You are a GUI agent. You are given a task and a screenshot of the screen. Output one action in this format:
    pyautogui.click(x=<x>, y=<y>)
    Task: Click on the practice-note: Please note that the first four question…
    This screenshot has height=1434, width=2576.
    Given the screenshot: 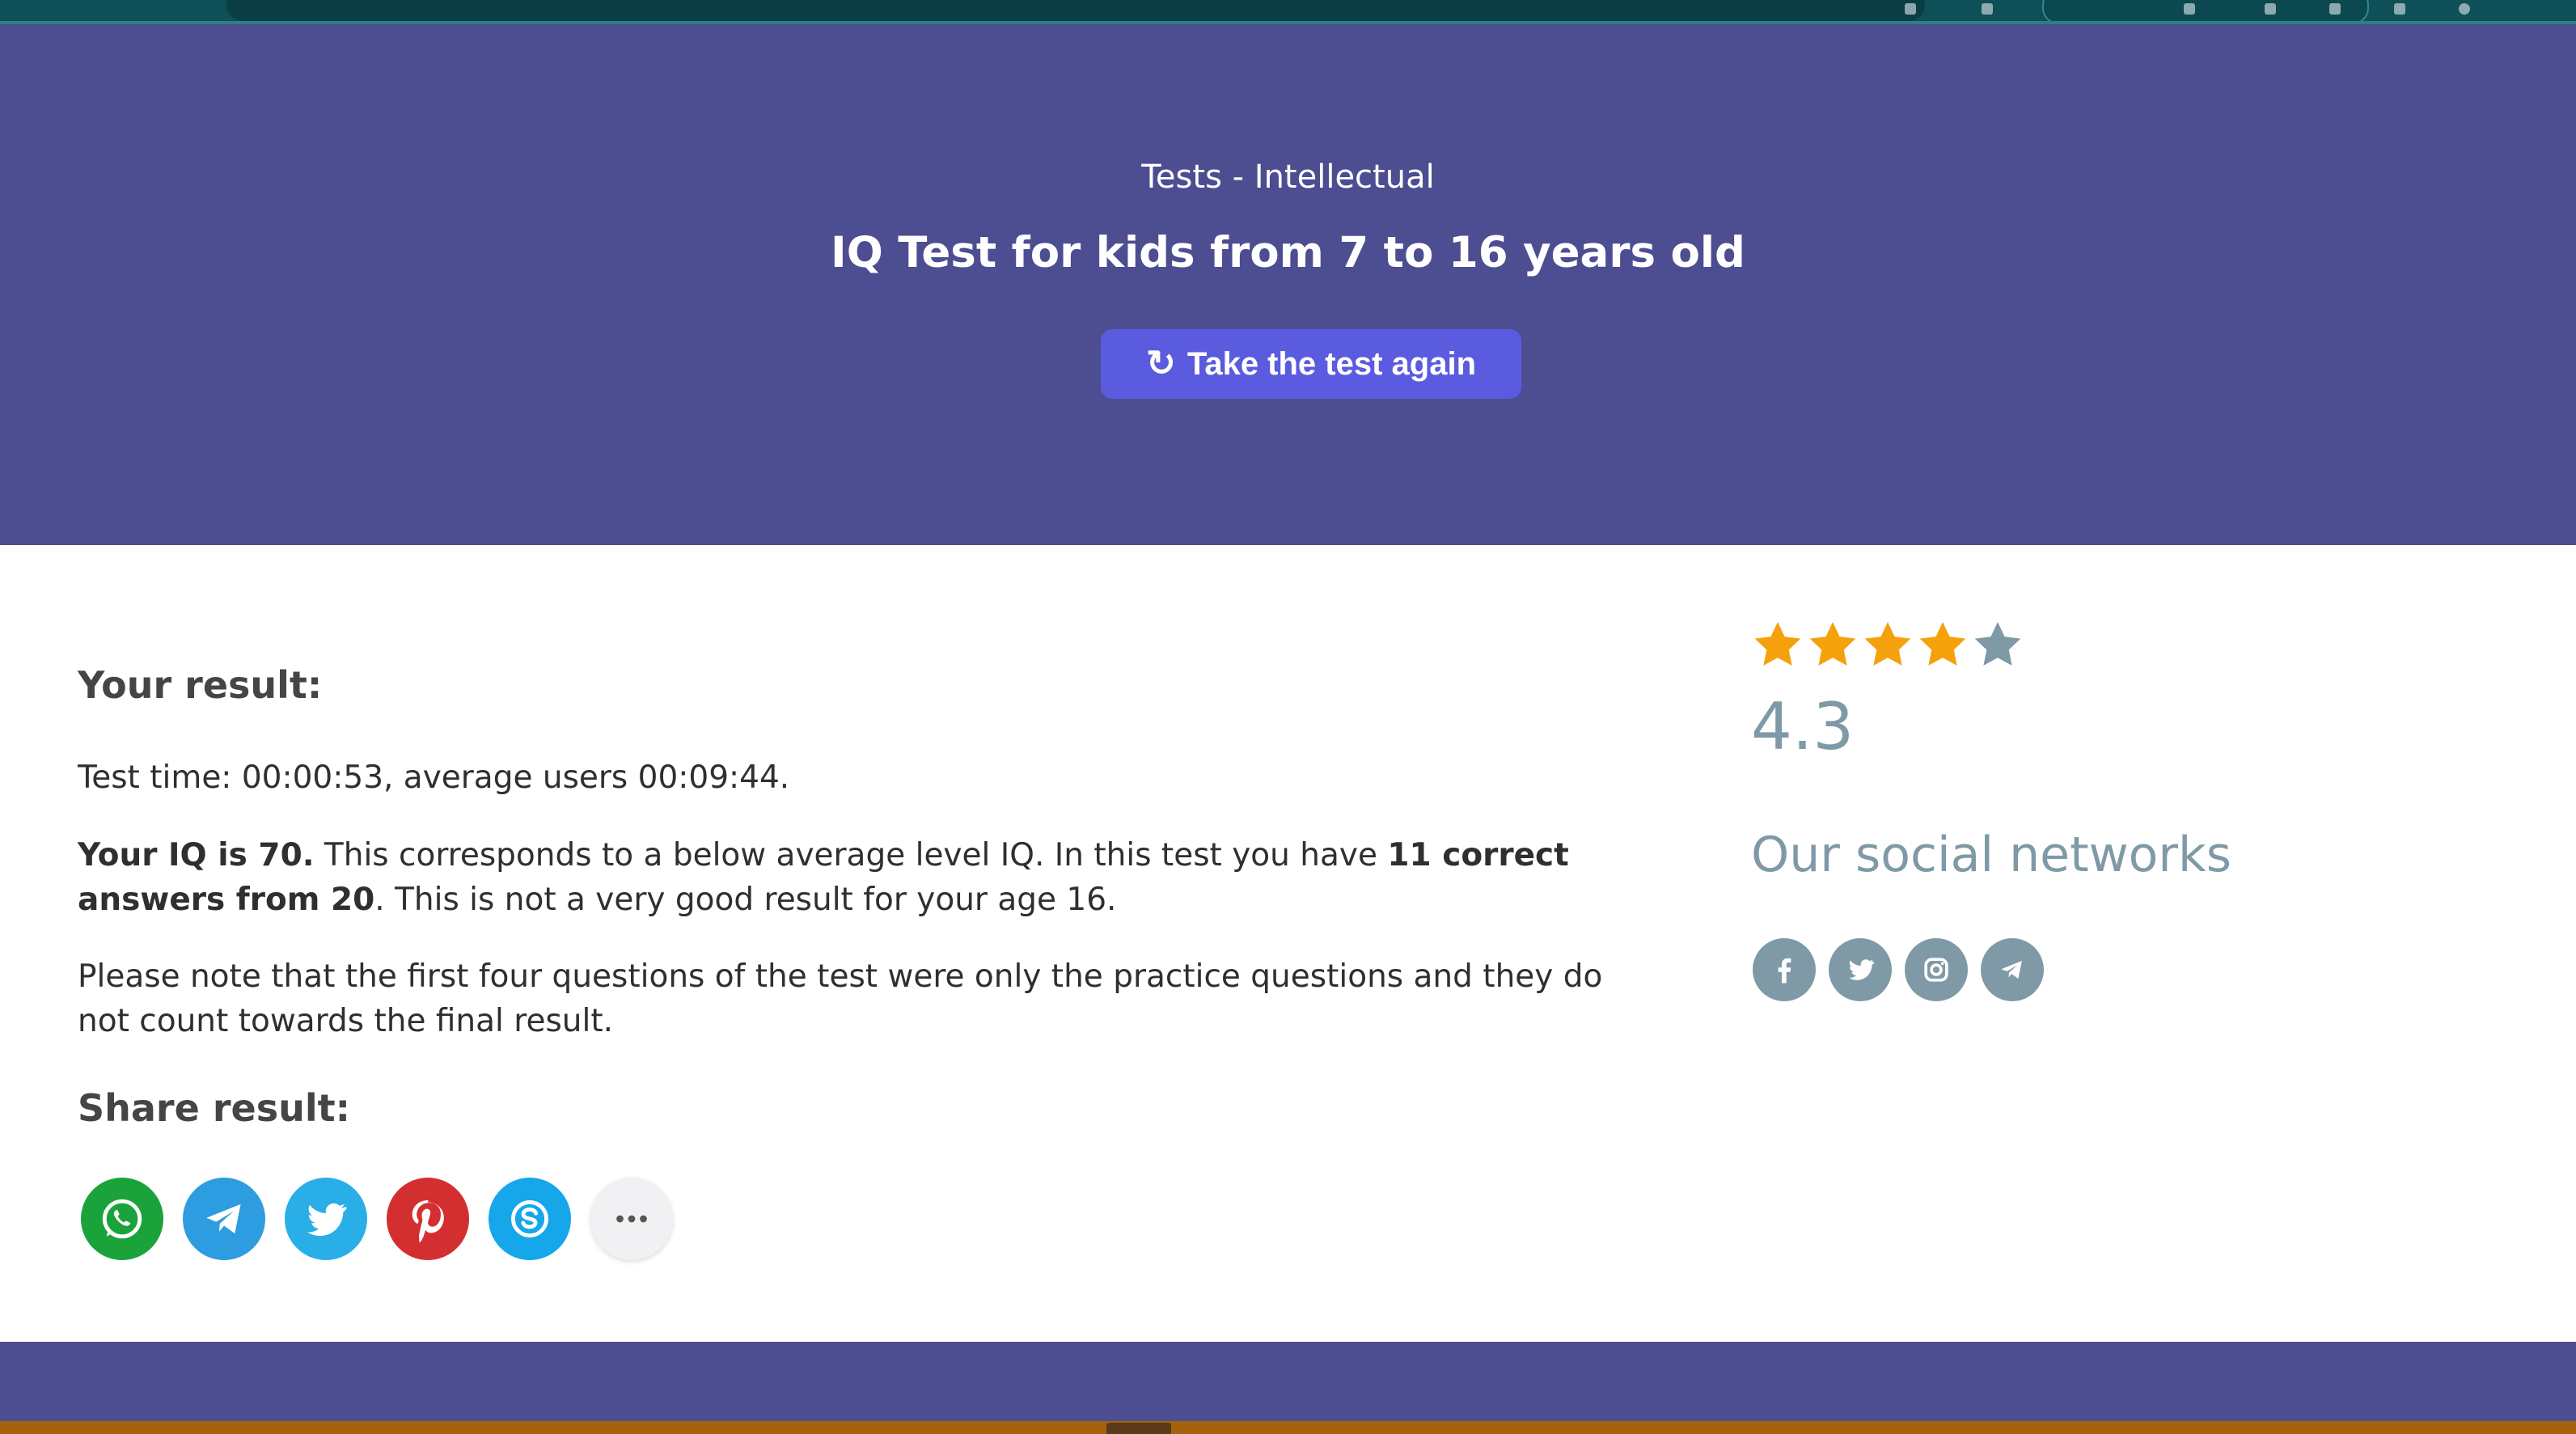 What is the action you would take?
    pyautogui.click(x=840, y=998)
    